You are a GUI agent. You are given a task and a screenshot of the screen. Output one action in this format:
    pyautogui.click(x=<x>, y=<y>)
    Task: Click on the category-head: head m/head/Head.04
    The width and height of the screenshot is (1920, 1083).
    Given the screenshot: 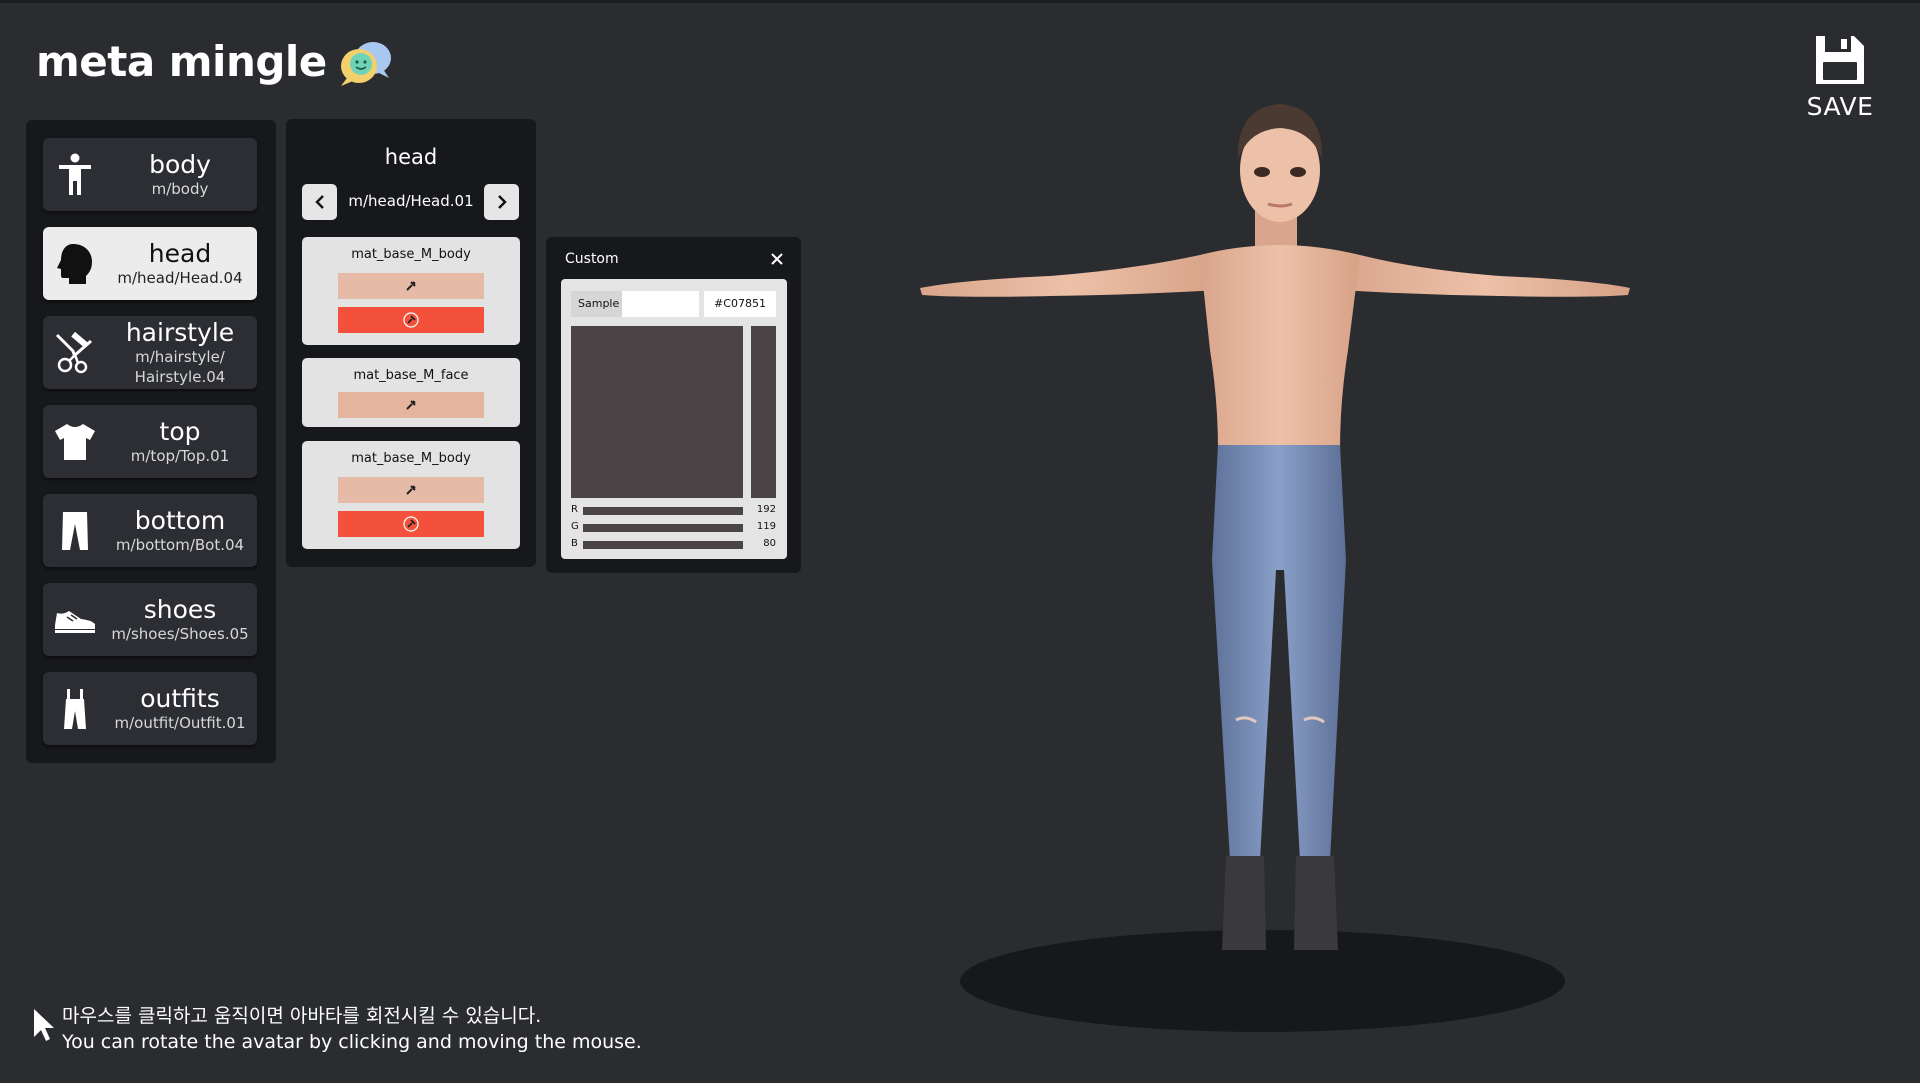 What is the action you would take?
    pyautogui.click(x=150, y=263)
    